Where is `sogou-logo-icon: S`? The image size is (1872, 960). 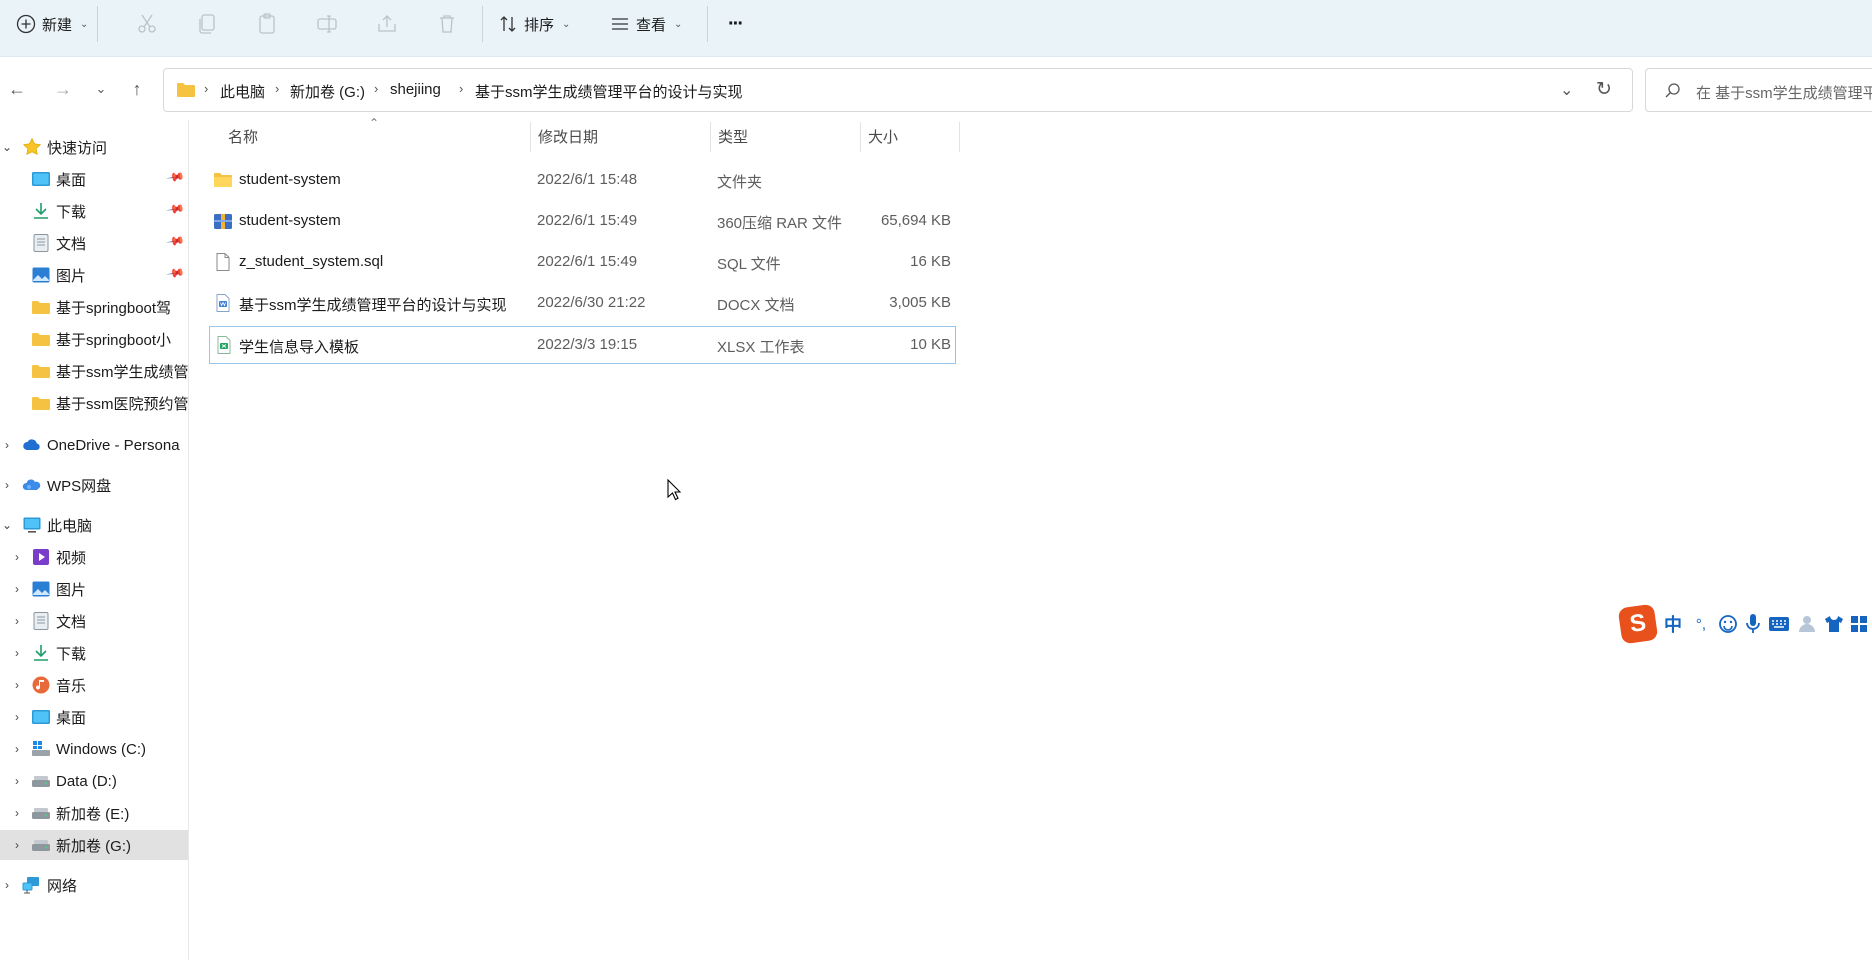 sogou-logo-icon: S is located at coordinates (1638, 624).